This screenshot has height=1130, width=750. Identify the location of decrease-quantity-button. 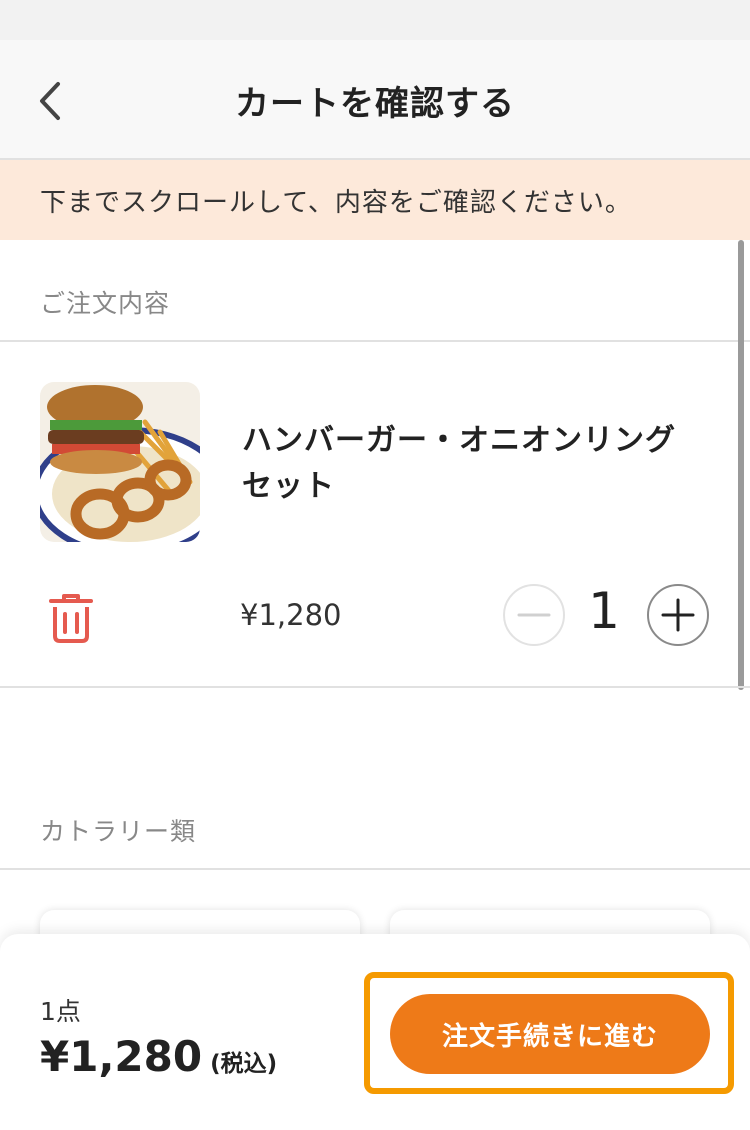
(534, 615).